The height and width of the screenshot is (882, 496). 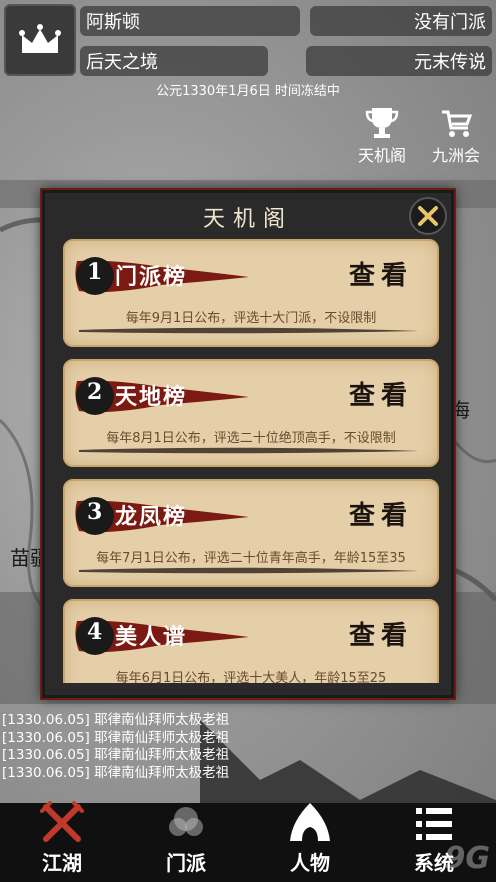 I want to click on ranking-card-meiren: 4 美人谱 查看 每年6月1日公布，评选十大美人，年龄15至25, so click(x=251, y=641).